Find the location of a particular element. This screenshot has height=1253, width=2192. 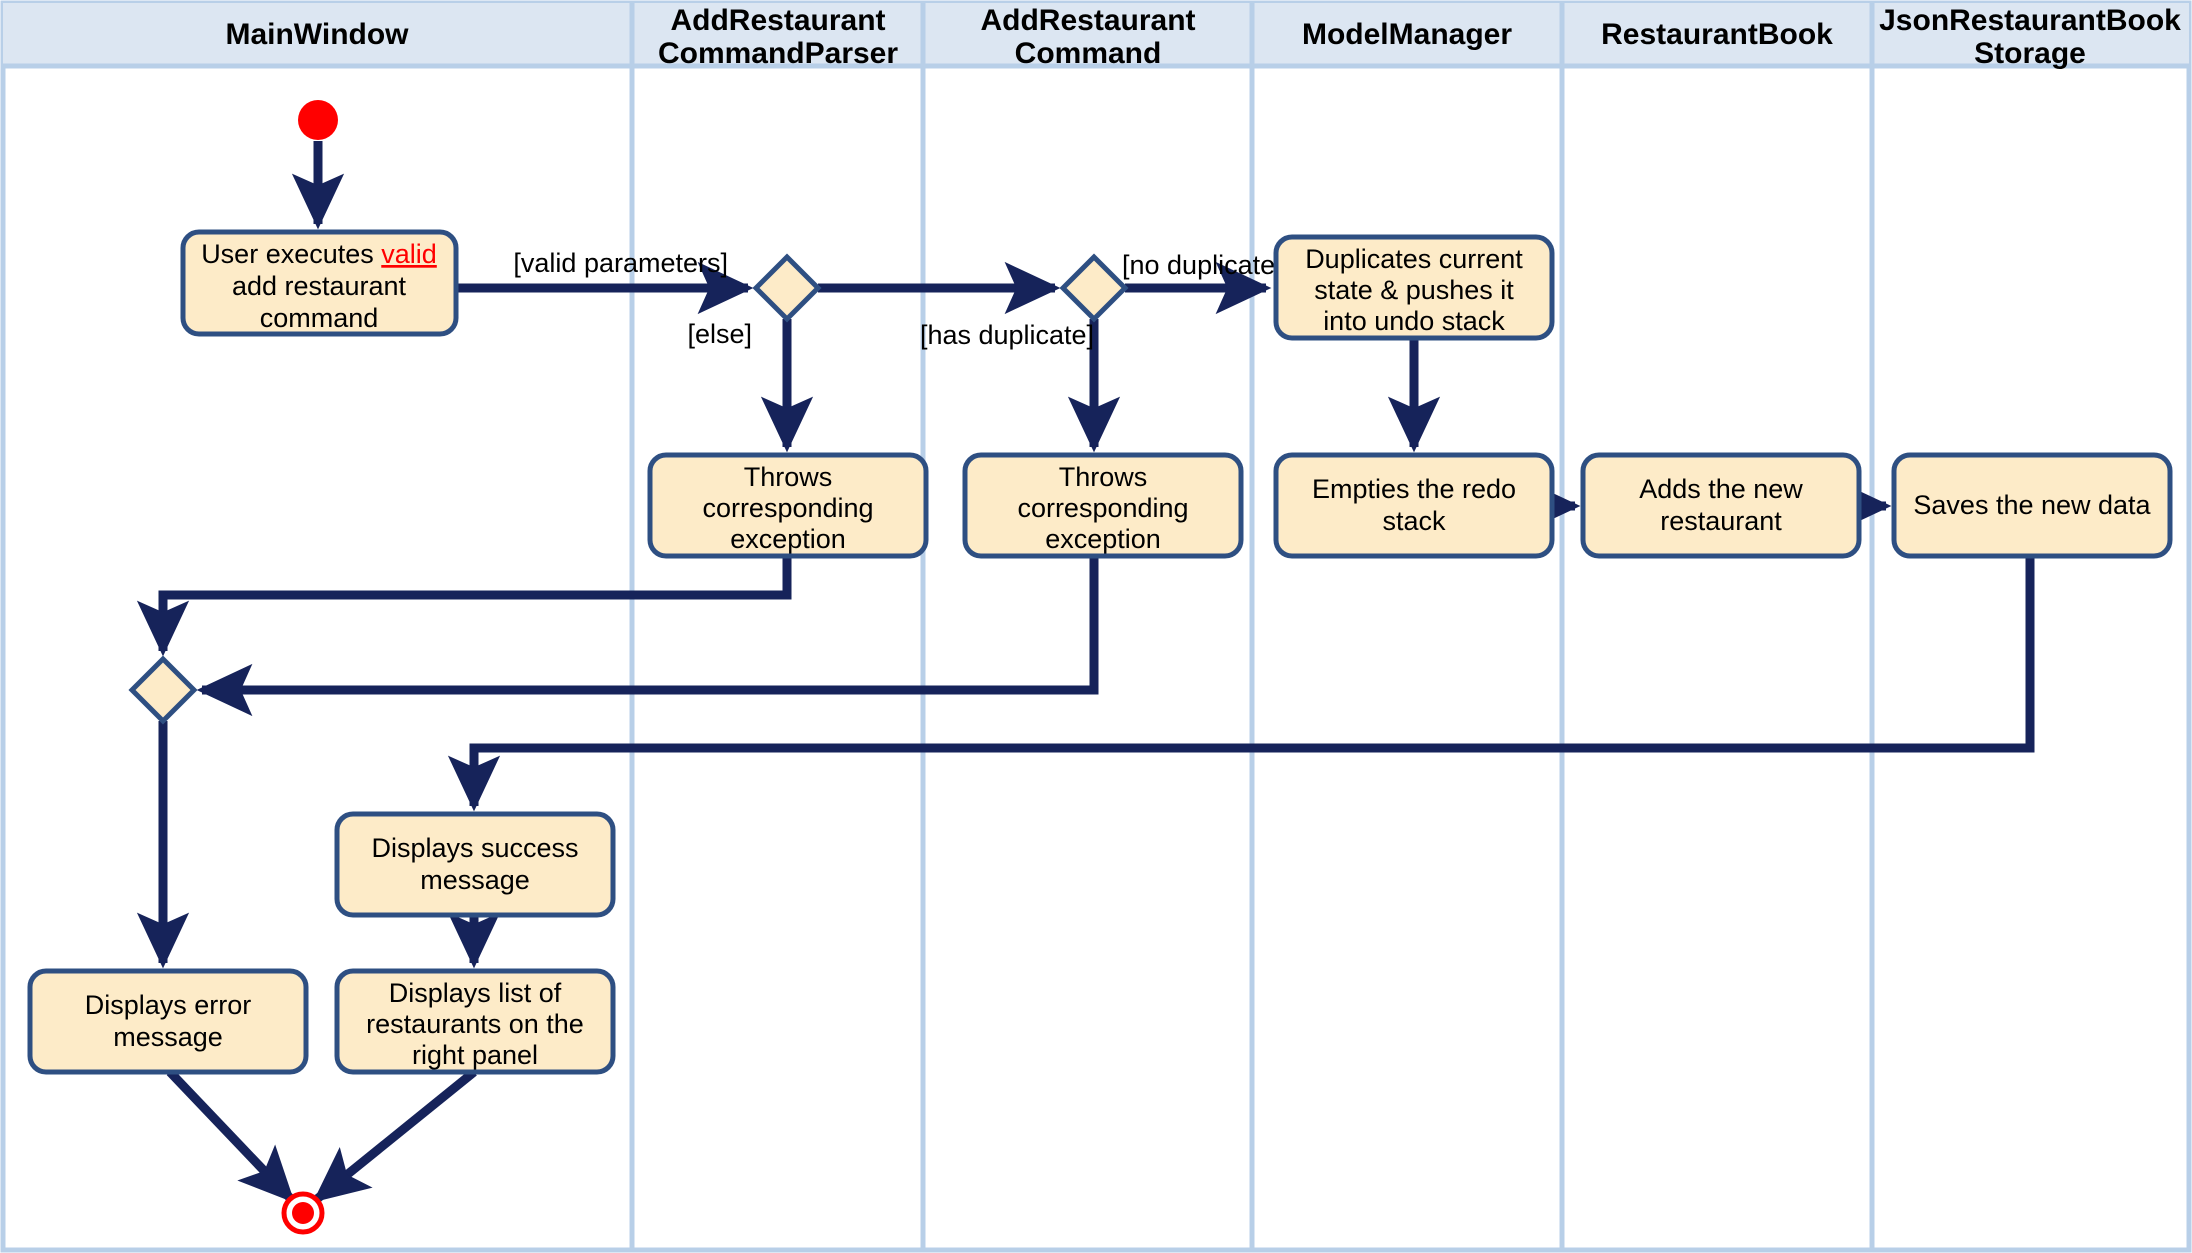

activity-label-duplicates-state-line2: state & pushes it is located at coordinates (1414, 290).